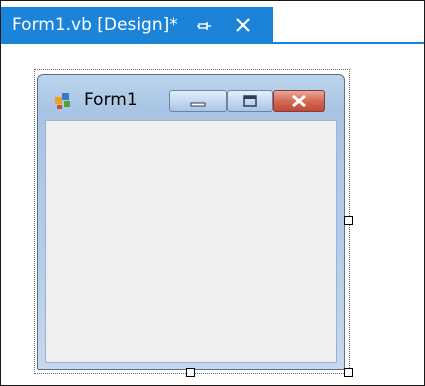 This screenshot has height=386, width=425. Describe the element at coordinates (348, 220) in the screenshot. I see `resize-handle-right` at that location.